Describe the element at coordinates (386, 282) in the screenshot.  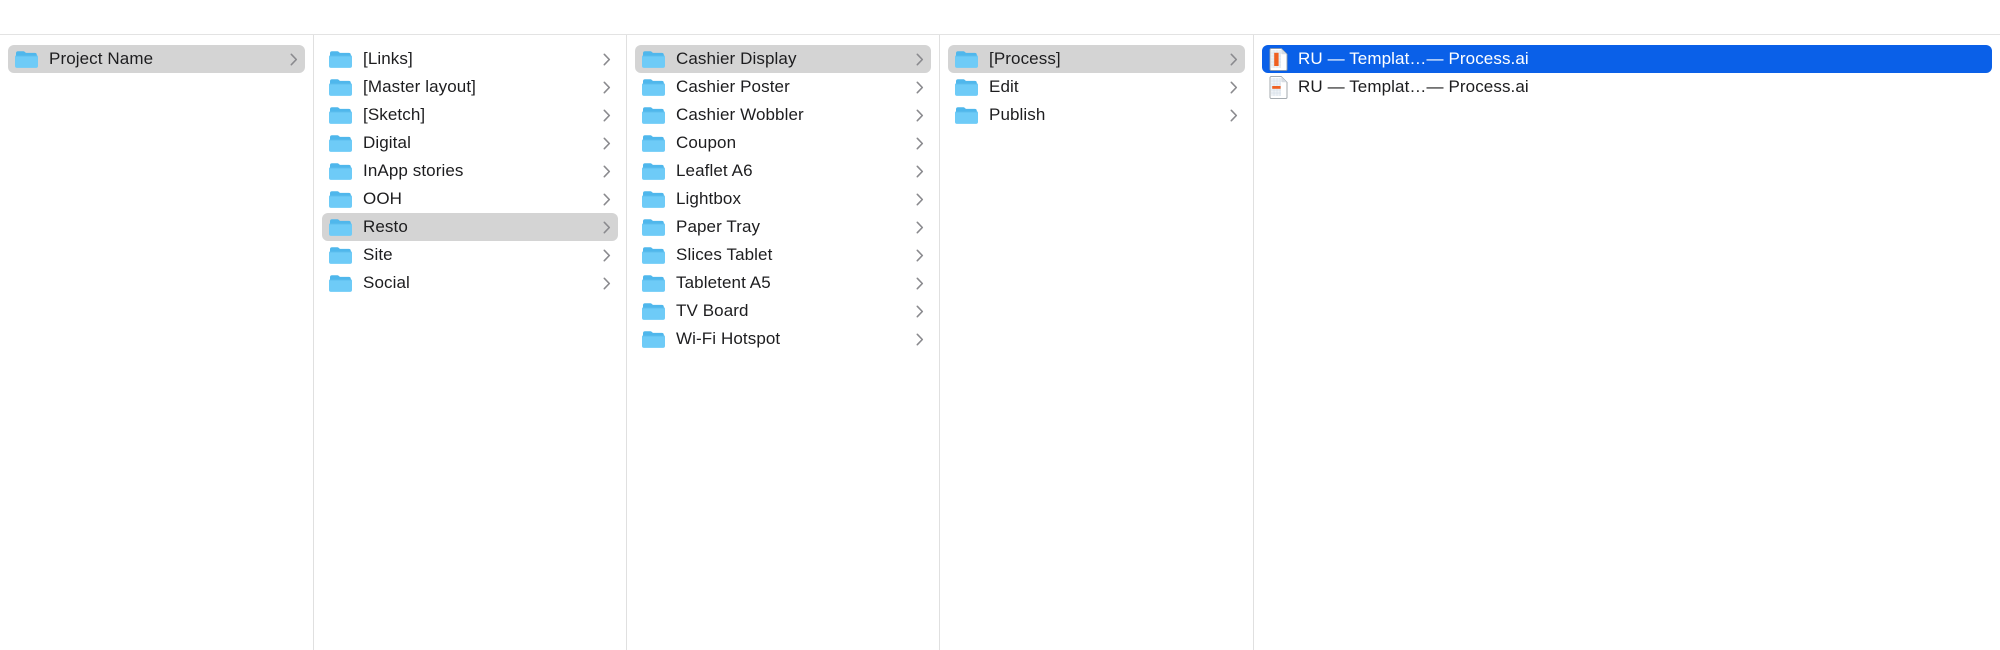
I see `item-label: Social` at that location.